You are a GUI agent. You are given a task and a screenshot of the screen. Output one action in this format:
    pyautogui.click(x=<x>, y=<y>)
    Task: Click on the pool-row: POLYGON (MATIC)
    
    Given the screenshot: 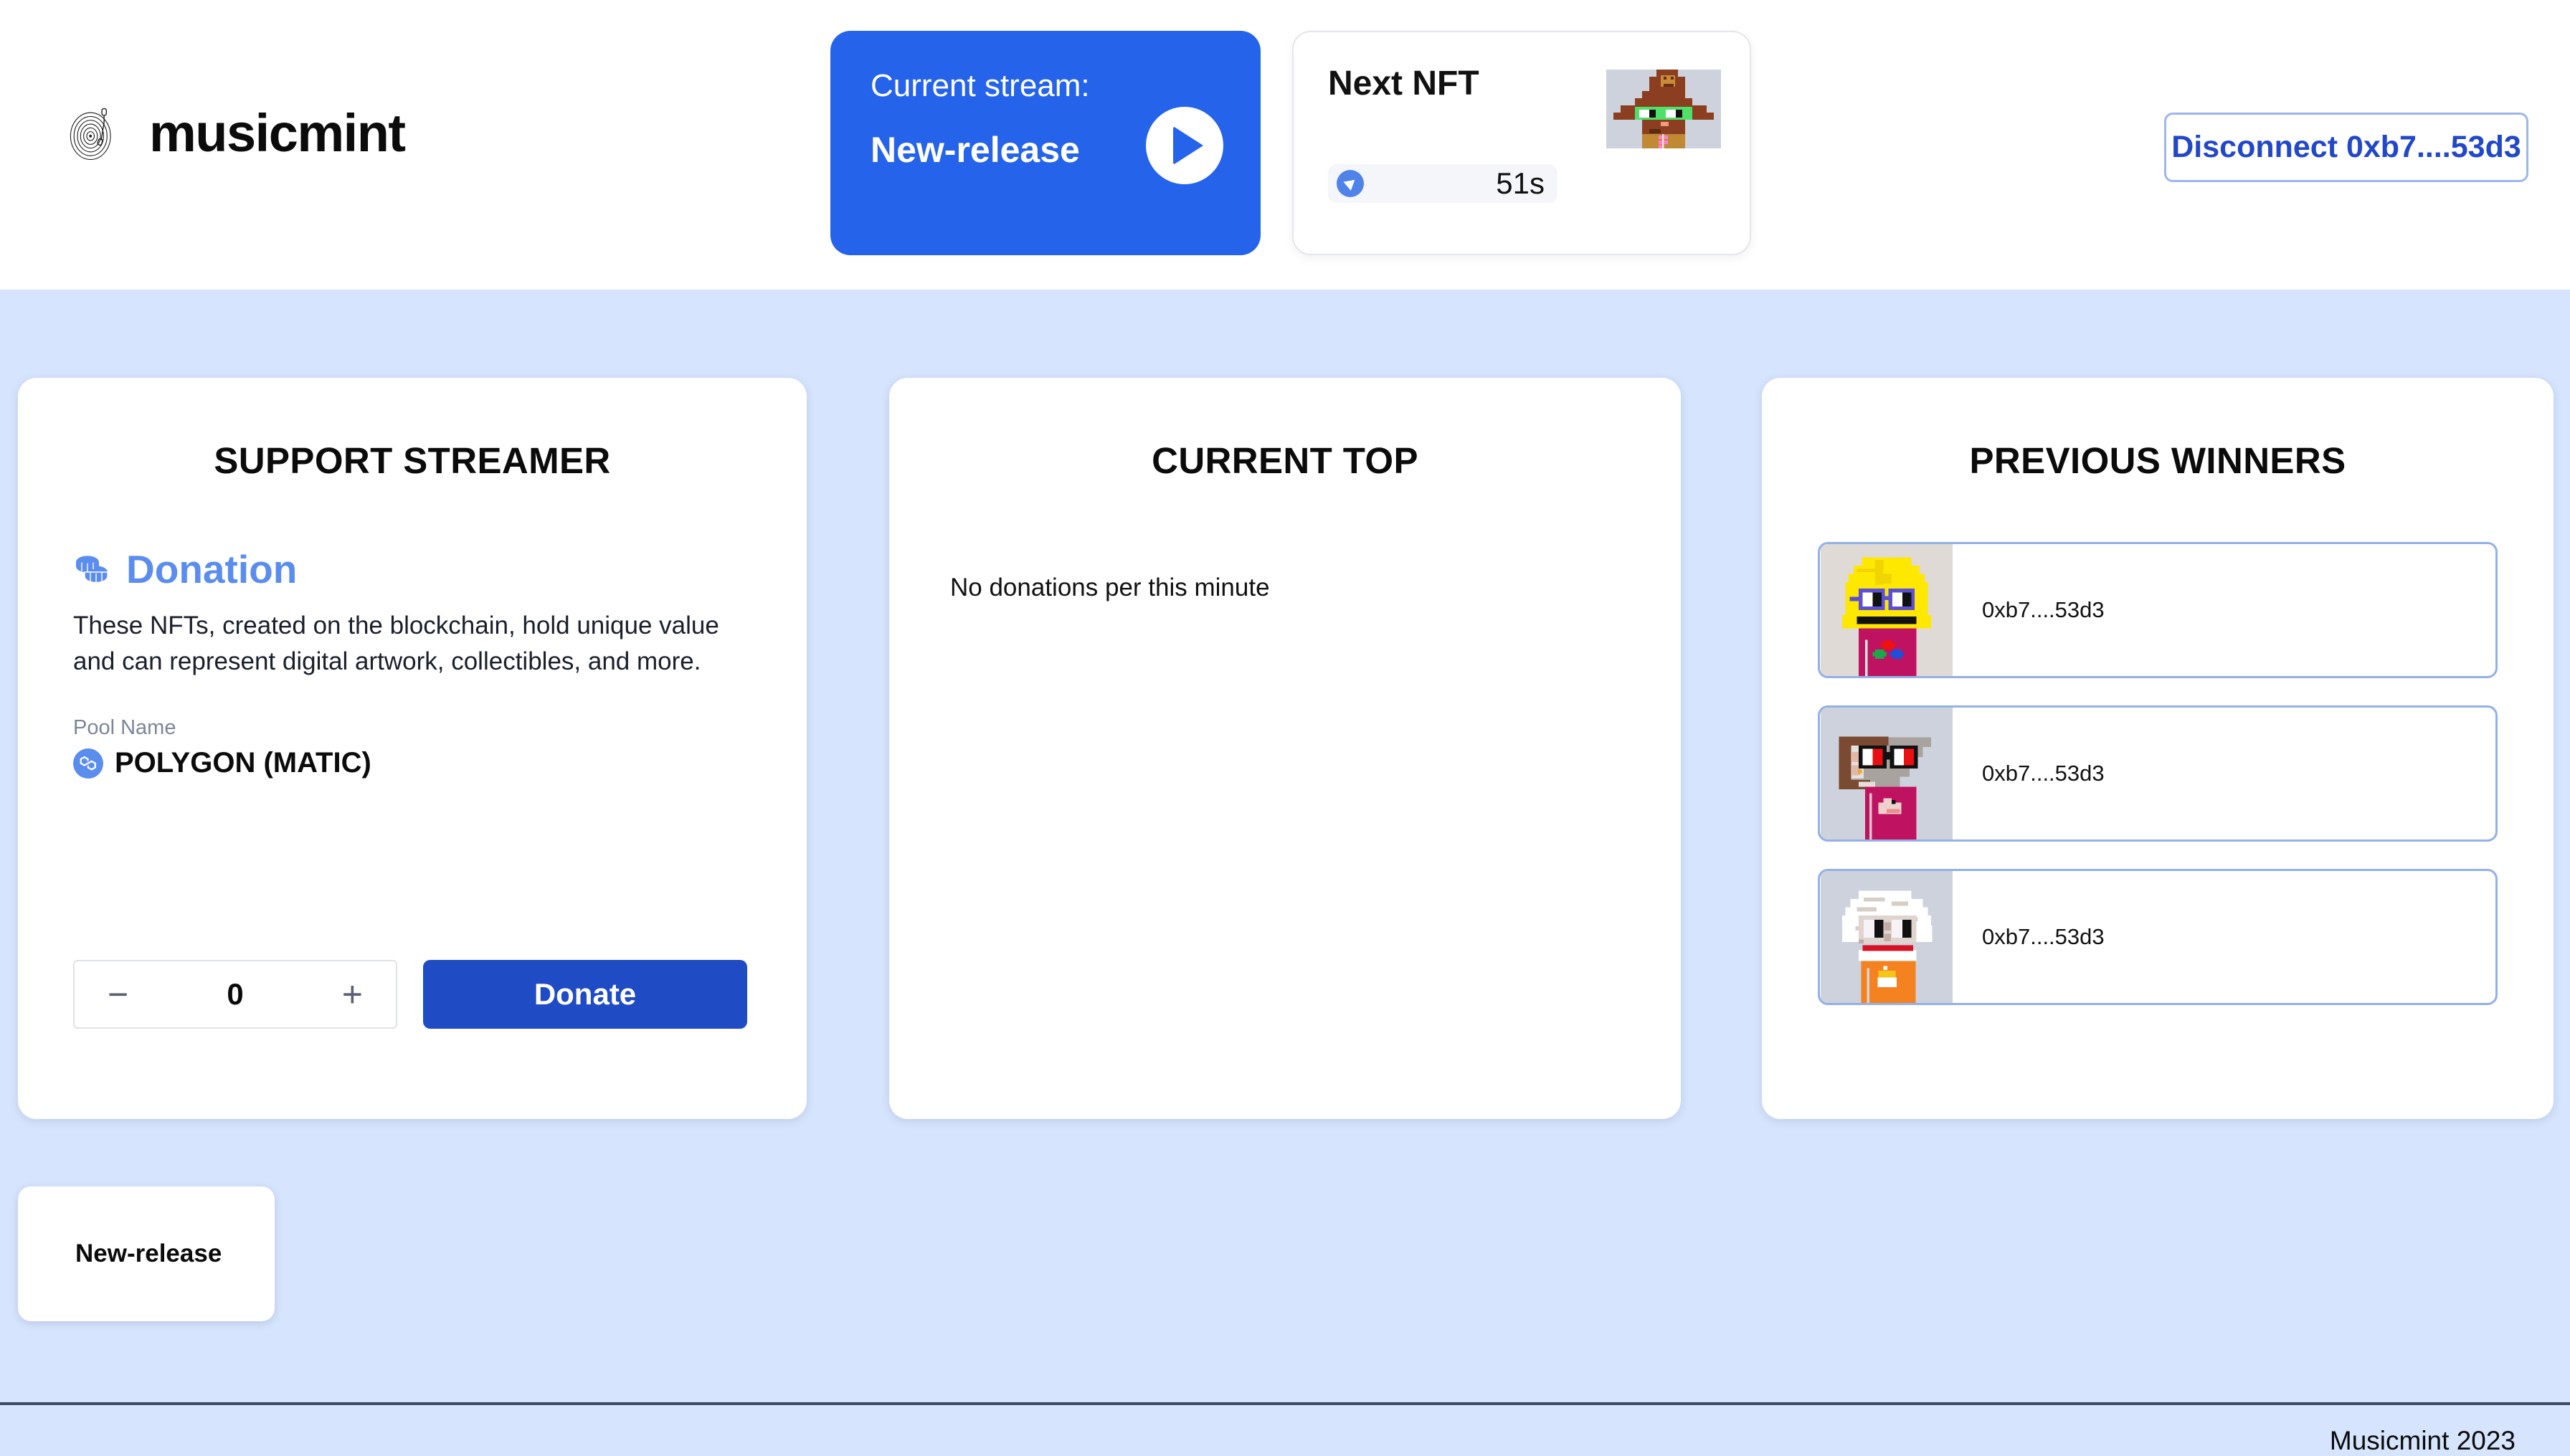 What is the action you would take?
    pyautogui.click(x=440, y=763)
    